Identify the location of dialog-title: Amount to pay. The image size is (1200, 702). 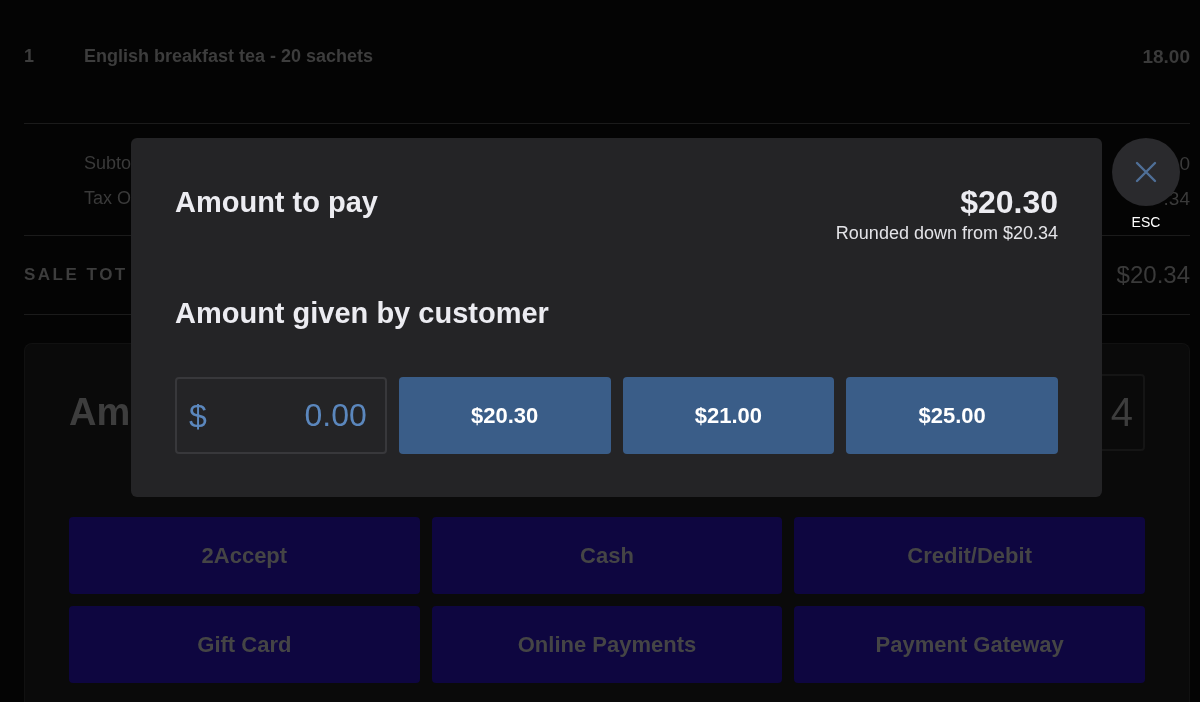
(276, 202).